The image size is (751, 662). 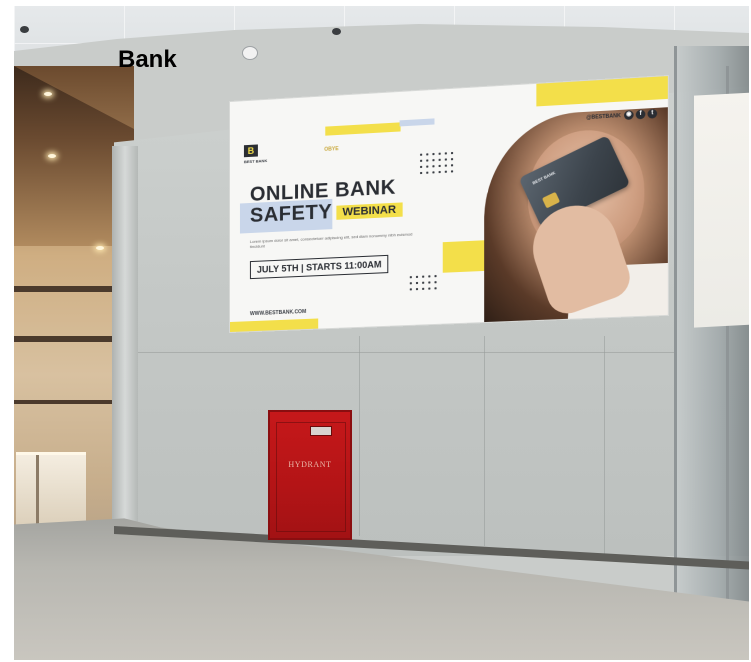 What do you see at coordinates (125, 341) in the screenshot?
I see `pillar` at bounding box center [125, 341].